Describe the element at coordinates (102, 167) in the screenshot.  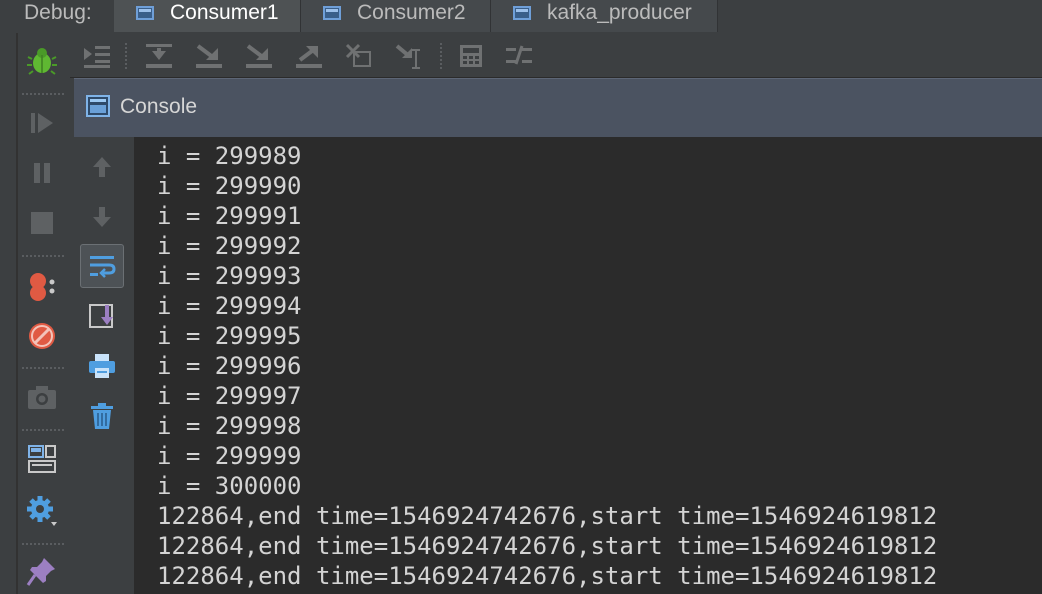
I see `up-arrow-icon` at that location.